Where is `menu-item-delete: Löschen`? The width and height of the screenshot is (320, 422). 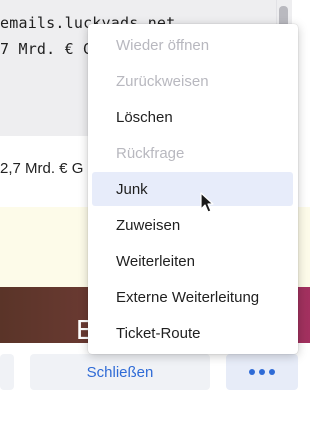 menu-item-delete: Löschen is located at coordinates (192, 117).